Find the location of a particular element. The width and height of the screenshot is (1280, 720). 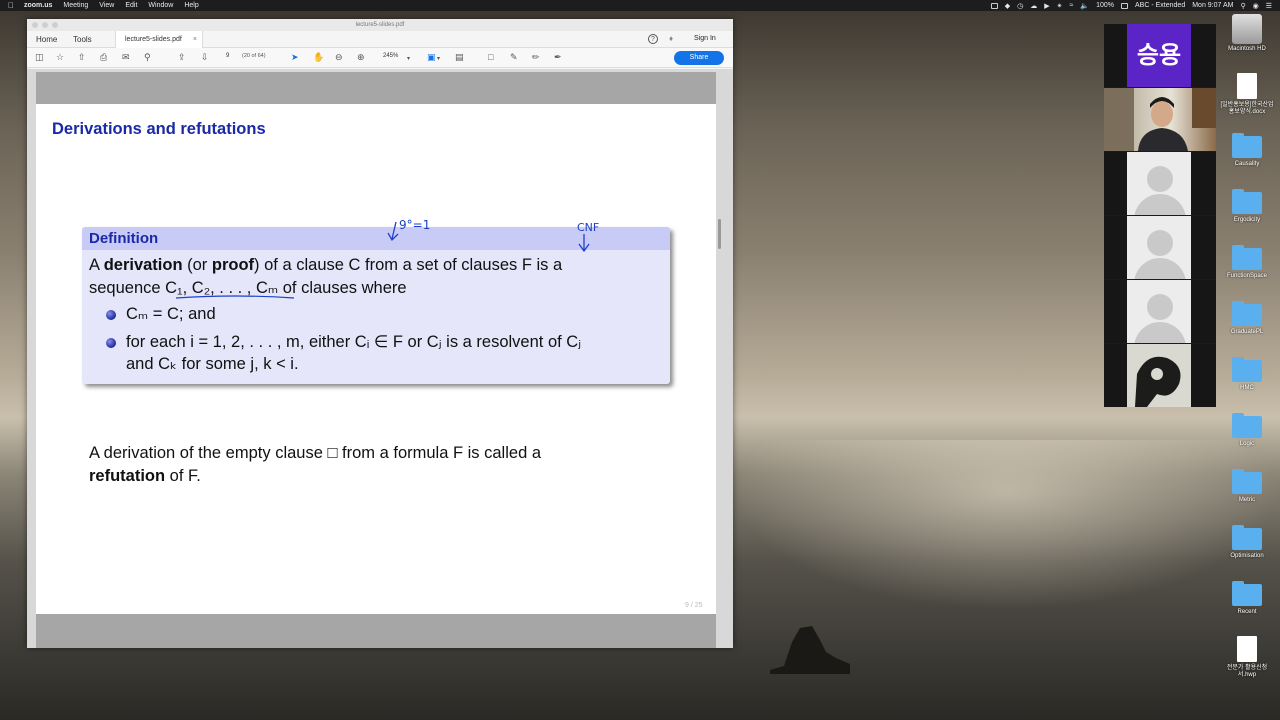

minimize-window-button is located at coordinates (45, 25).